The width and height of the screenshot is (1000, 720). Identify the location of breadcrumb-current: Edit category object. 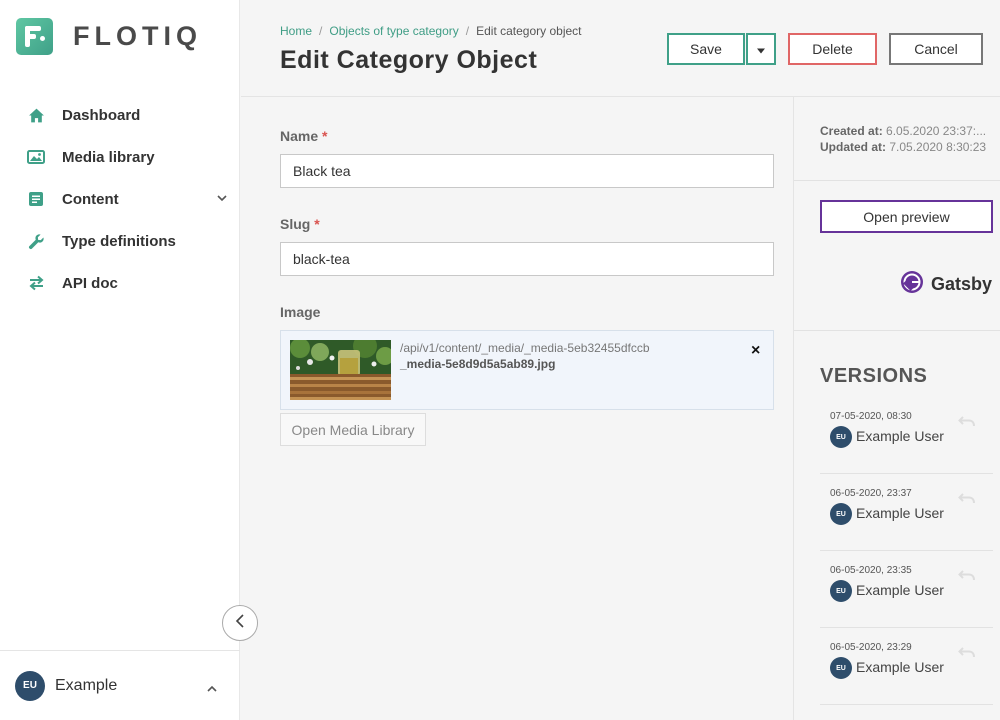
(529, 31).